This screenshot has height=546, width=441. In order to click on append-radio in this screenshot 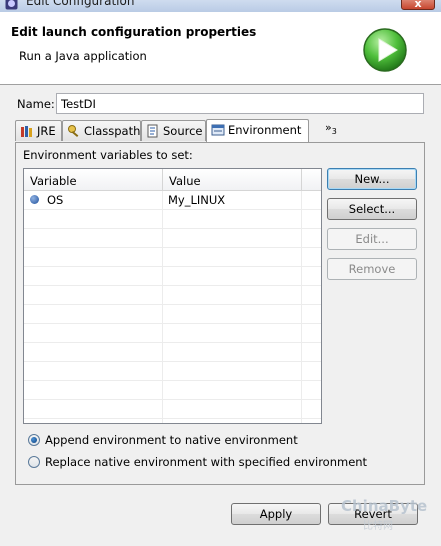, I will do `click(34, 440)`.